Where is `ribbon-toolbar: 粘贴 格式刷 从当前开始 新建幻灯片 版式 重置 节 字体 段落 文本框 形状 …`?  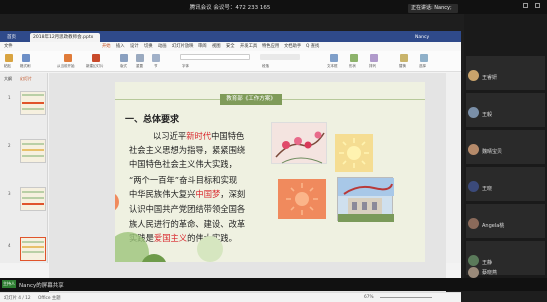 ribbon-toolbar: 粘贴 格式刷 从当前开始 新建幻灯片 版式 重置 节 字体 段落 文本框 形状 … is located at coordinates (230, 61).